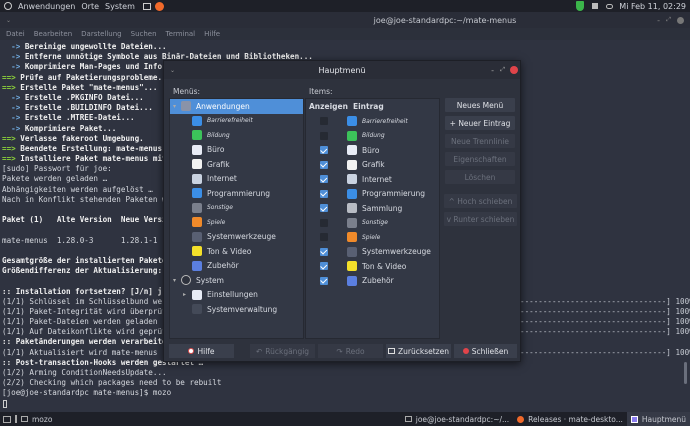  I want to click on item-row: Bildung, so click(372, 136).